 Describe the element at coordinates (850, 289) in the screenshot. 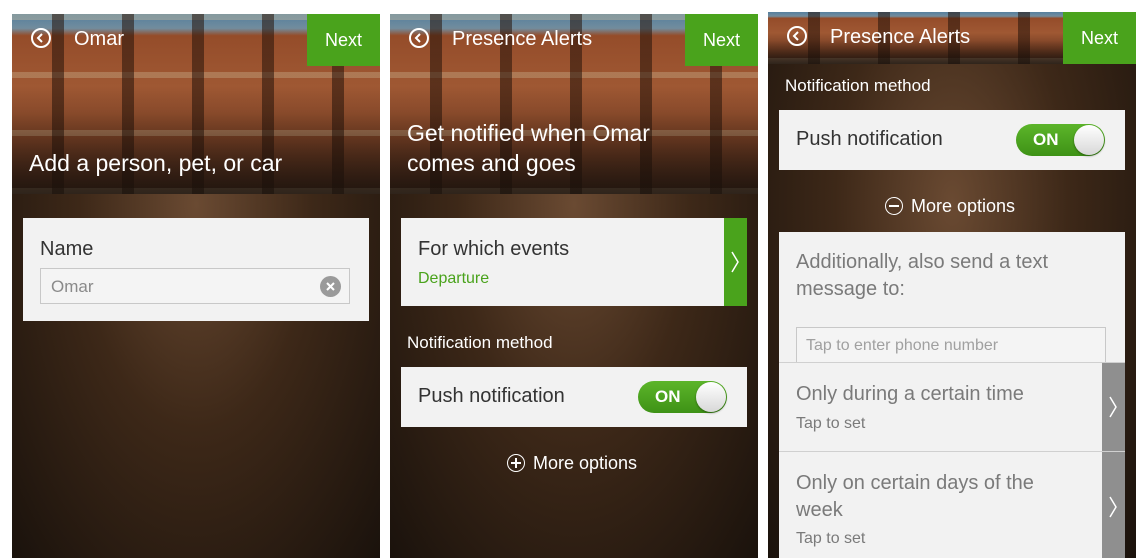

I see `sms-label-line-2: message to:` at that location.